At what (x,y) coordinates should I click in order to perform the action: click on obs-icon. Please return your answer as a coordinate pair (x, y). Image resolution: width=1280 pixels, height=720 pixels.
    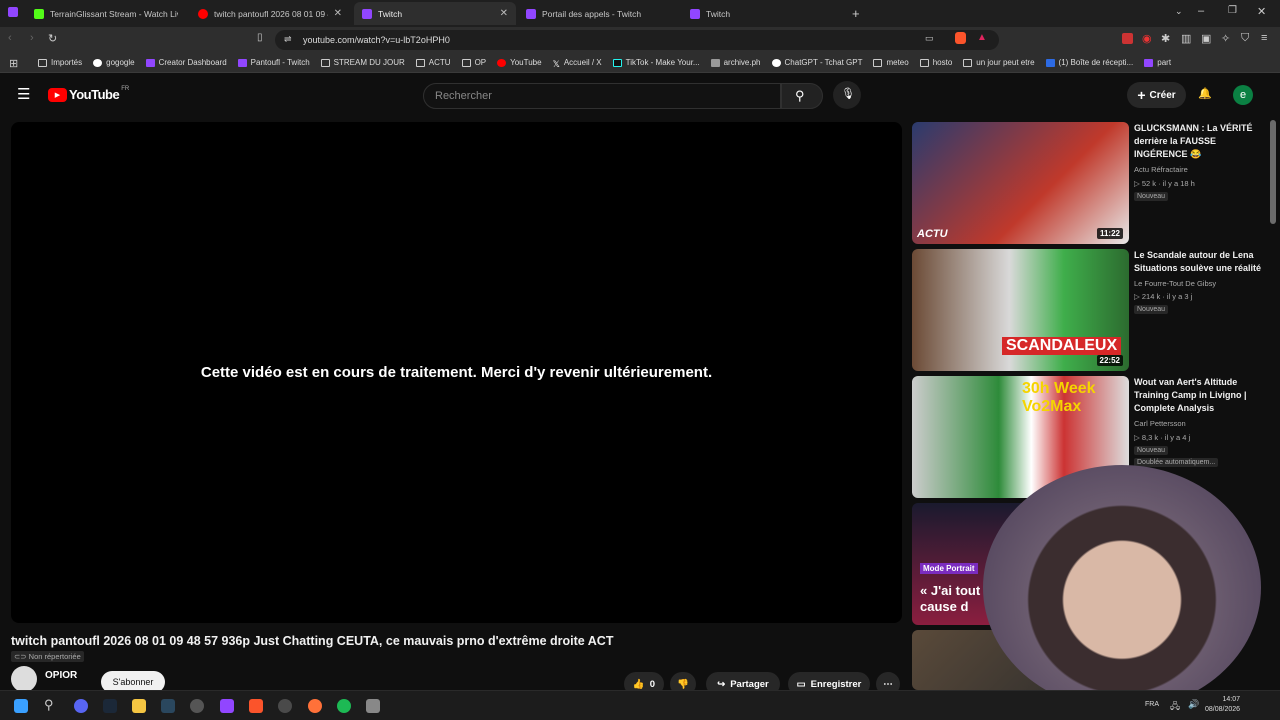
    Looking at the image, I should click on (197, 706).